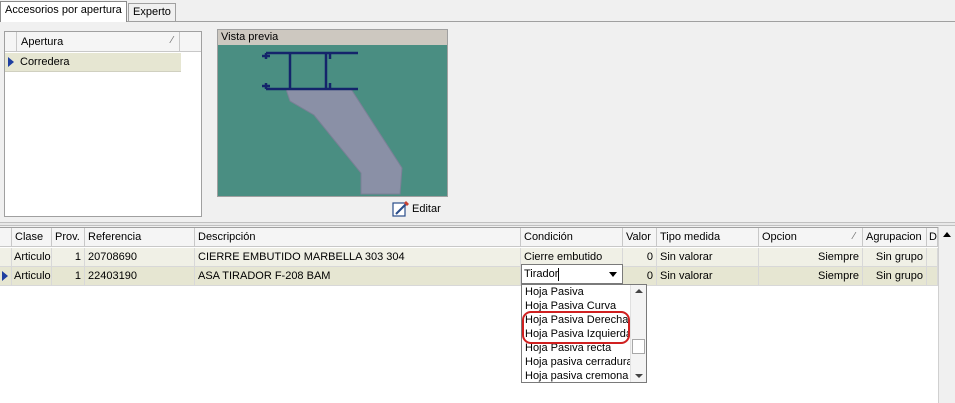 This screenshot has width=955, height=403. What do you see at coordinates (640, 237) in the screenshot?
I see `column-header-valor: Valor` at bounding box center [640, 237].